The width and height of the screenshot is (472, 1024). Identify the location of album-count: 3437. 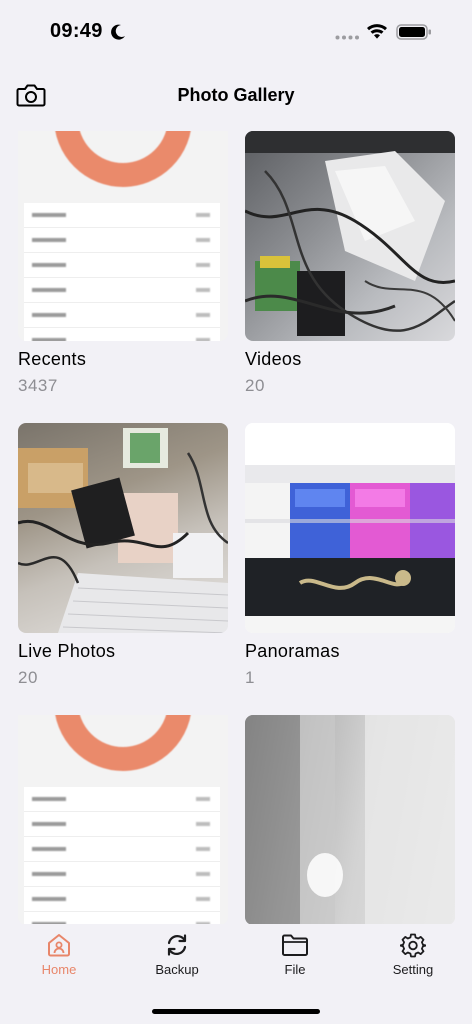
(38, 385).